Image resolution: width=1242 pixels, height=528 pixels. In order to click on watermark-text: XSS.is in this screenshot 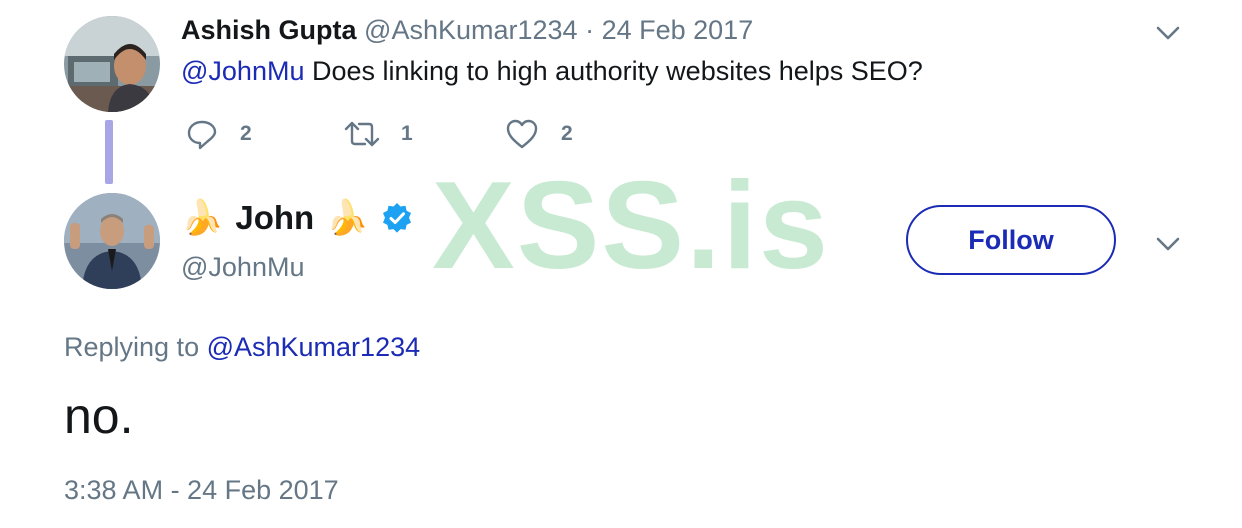, I will do `click(631, 226)`.